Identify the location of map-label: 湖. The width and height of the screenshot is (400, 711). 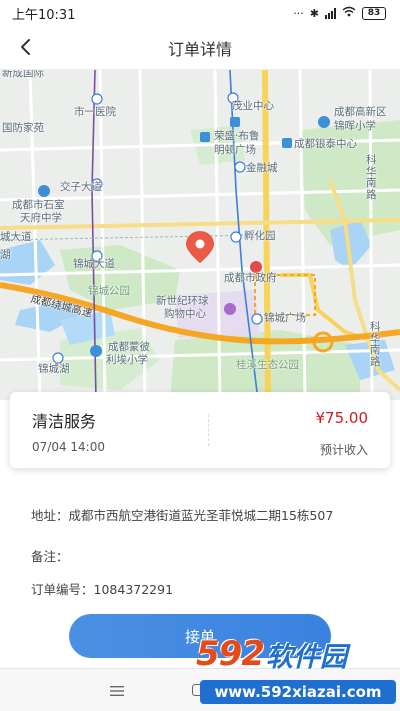
(5, 255).